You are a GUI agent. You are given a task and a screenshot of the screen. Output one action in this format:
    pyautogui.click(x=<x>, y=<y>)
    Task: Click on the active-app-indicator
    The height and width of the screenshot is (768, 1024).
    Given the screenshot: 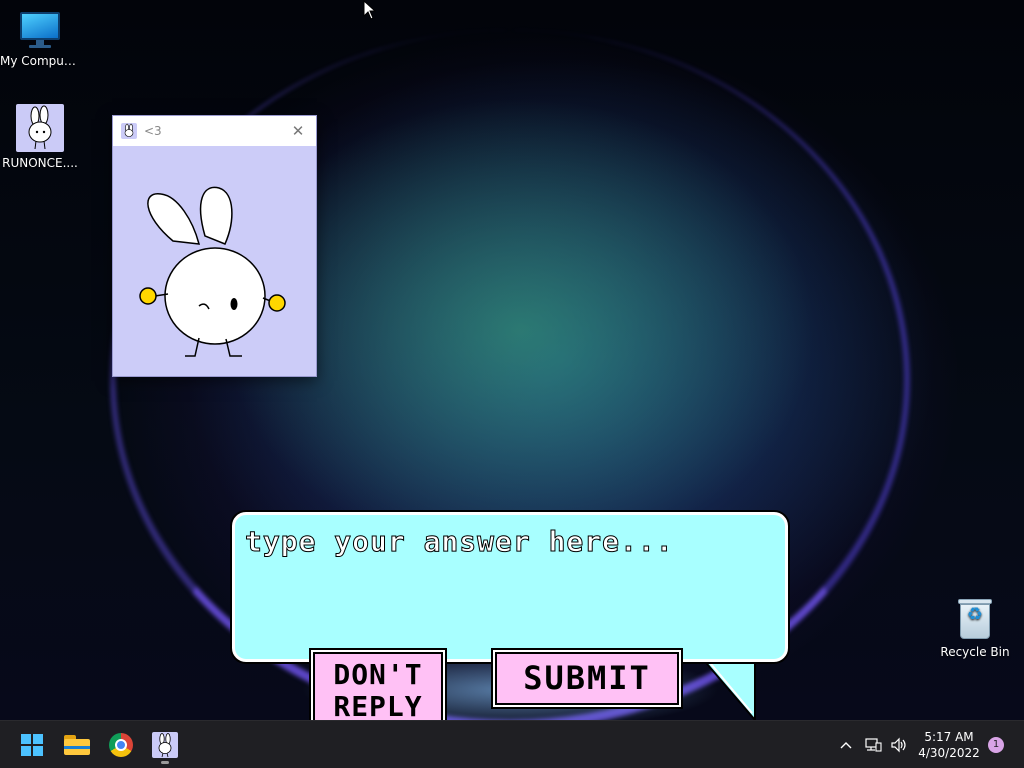 What is the action you would take?
    pyautogui.click(x=165, y=762)
    